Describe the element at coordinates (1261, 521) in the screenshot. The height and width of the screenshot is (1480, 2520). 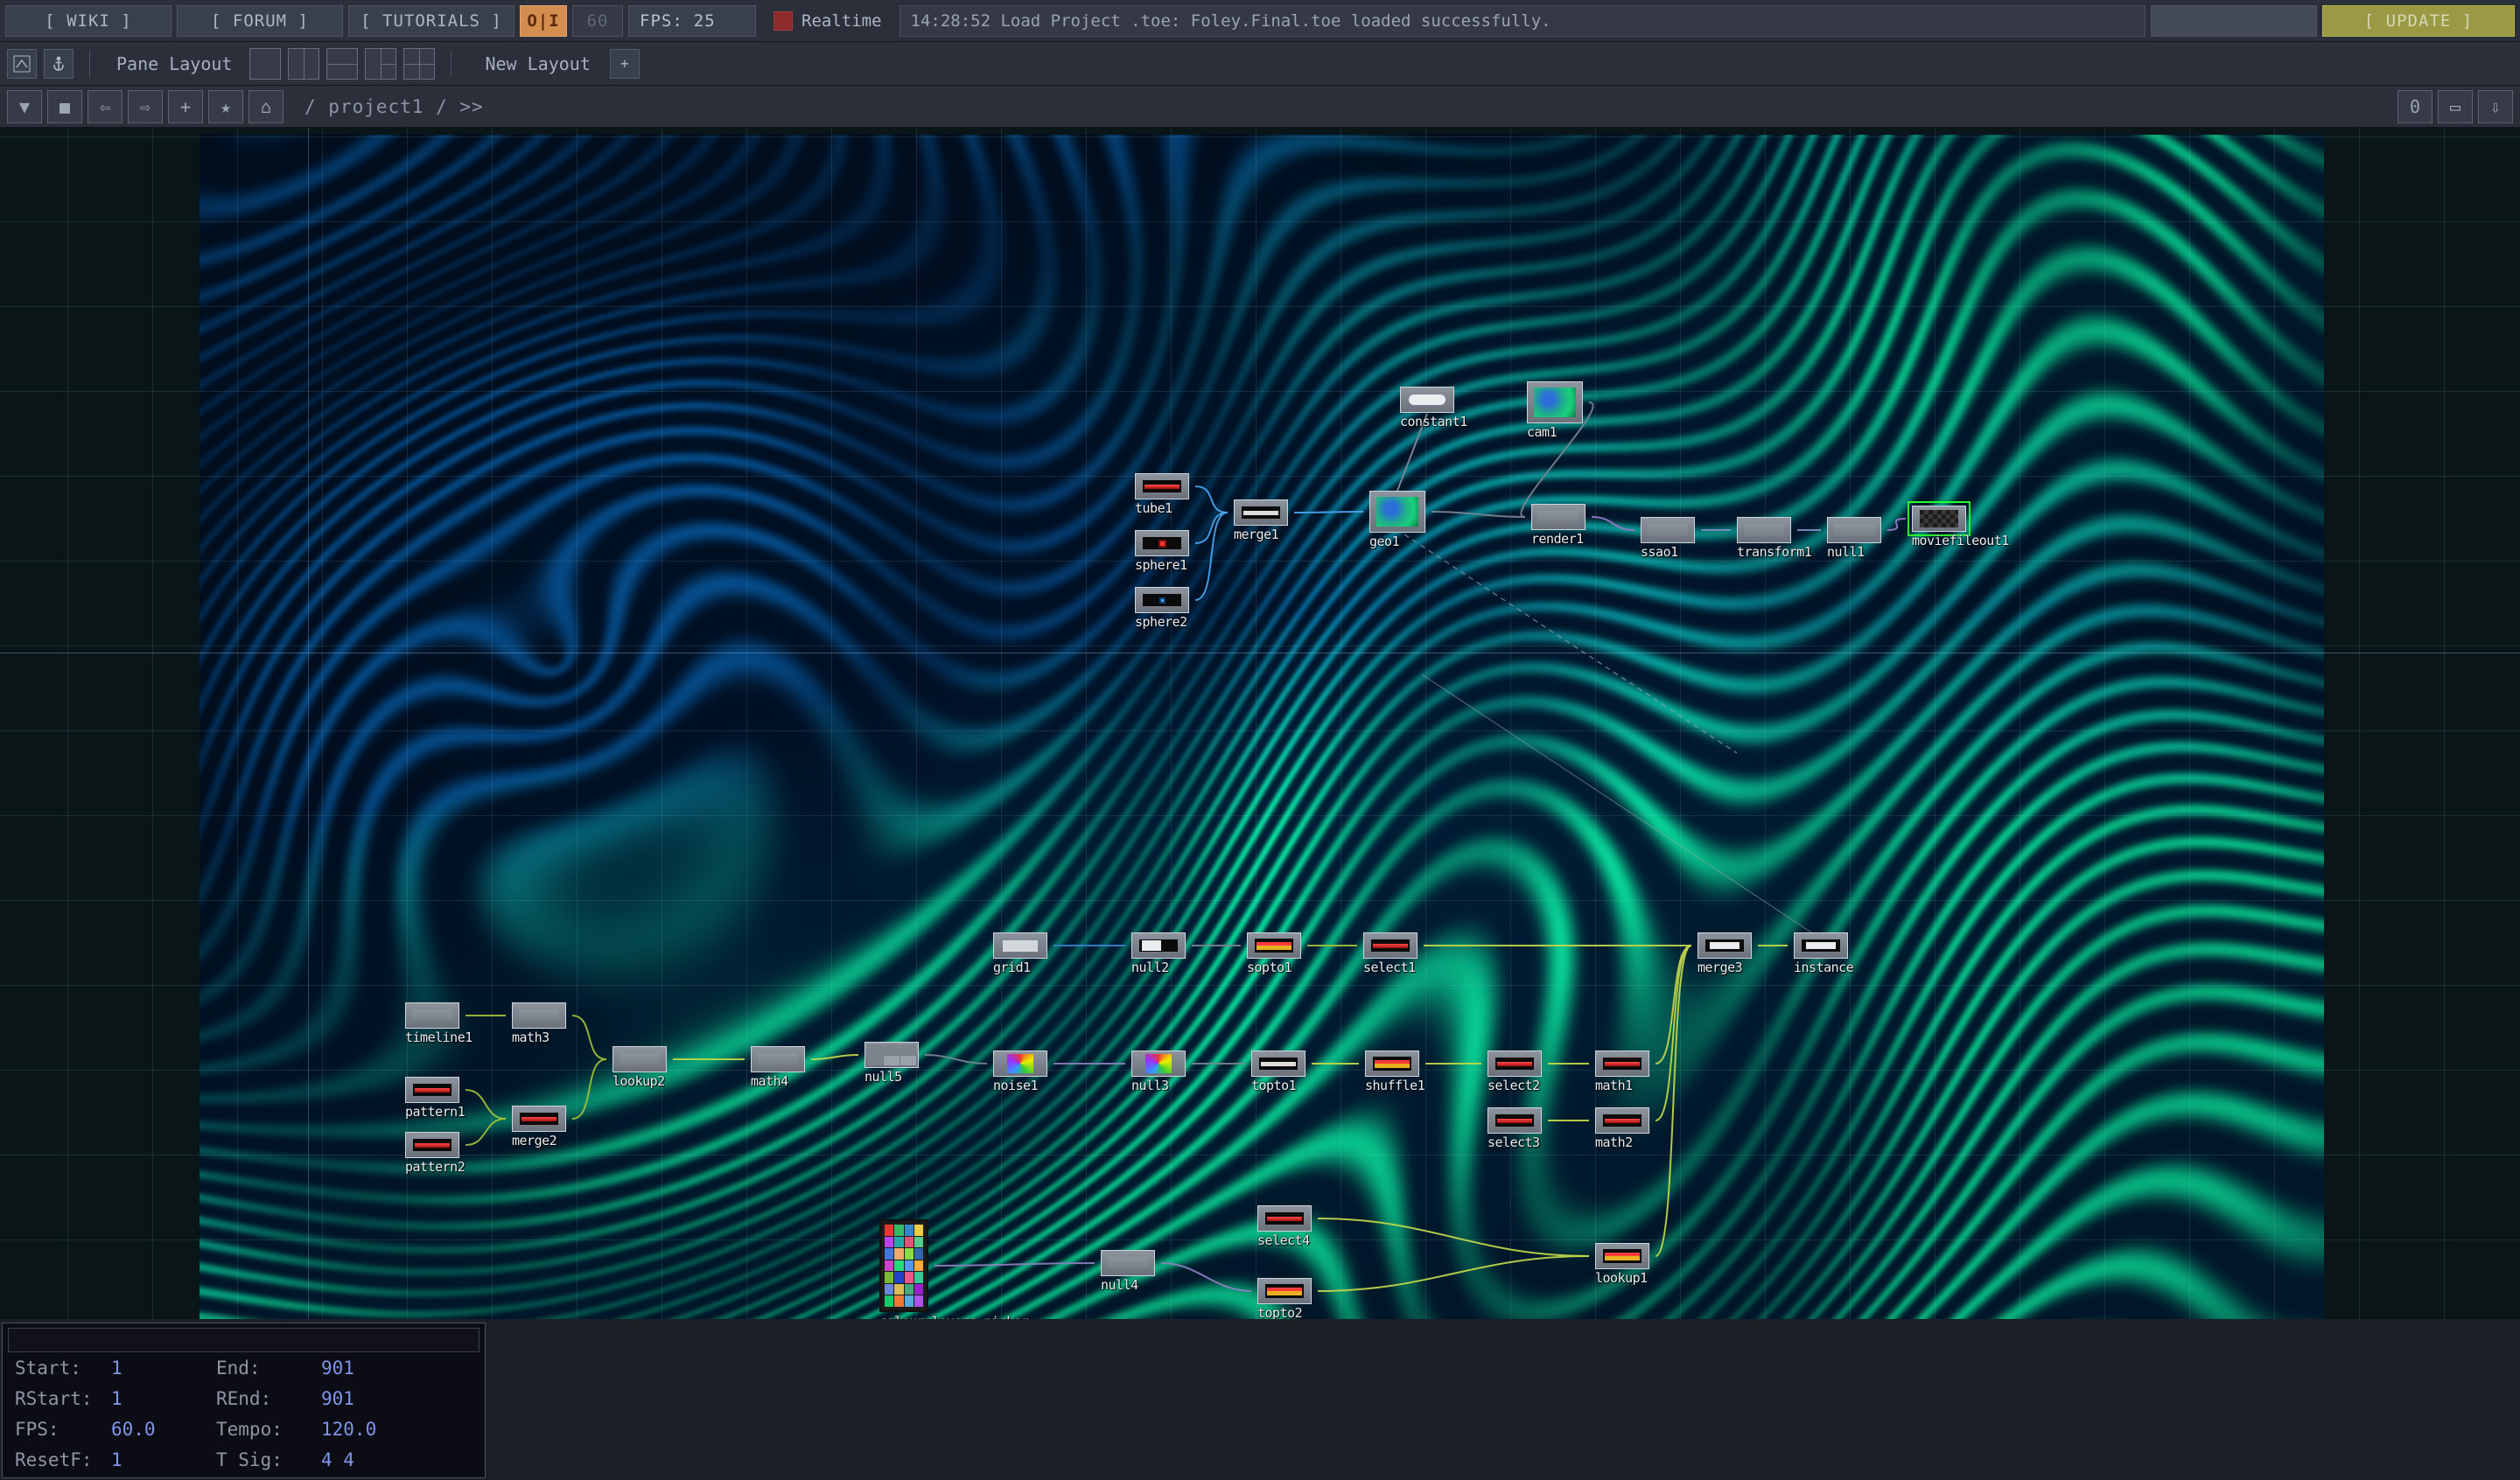
I see `network-node-merge1: merge1` at that location.